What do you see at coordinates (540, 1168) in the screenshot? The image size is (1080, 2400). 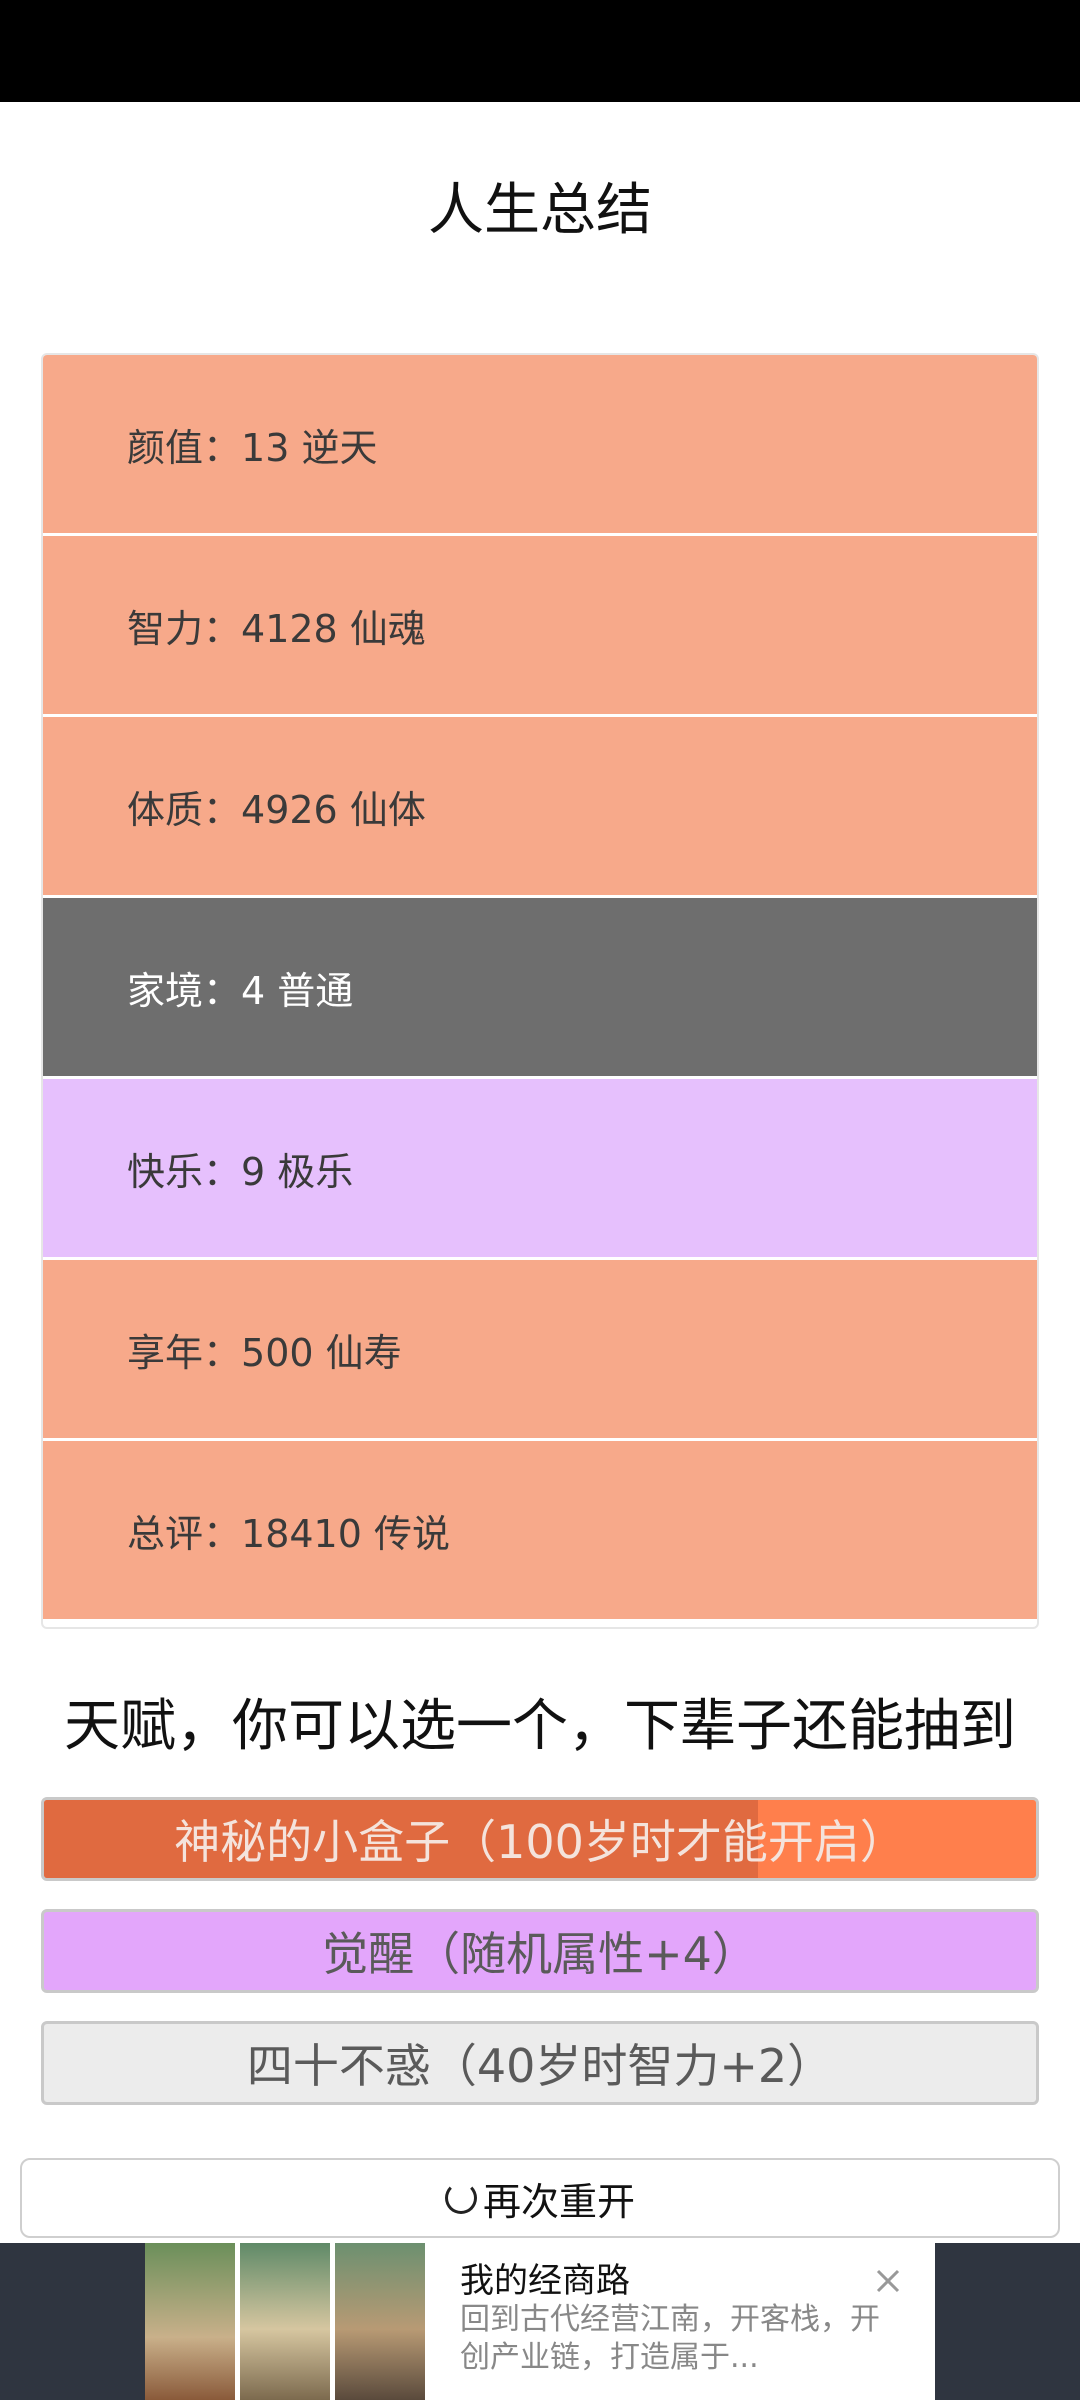 I see `stat-row: 快乐： 9 极乐` at bounding box center [540, 1168].